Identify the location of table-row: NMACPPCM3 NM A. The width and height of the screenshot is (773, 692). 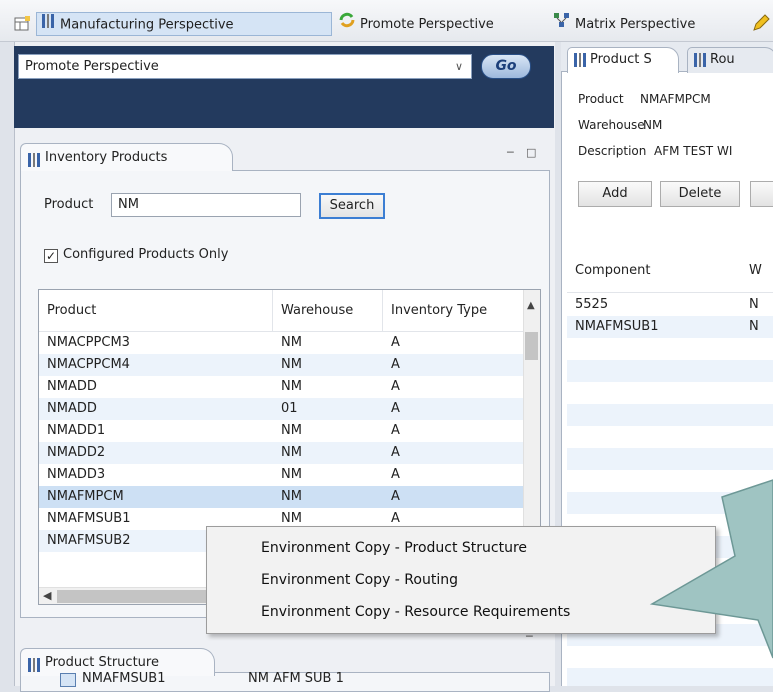
(281, 343).